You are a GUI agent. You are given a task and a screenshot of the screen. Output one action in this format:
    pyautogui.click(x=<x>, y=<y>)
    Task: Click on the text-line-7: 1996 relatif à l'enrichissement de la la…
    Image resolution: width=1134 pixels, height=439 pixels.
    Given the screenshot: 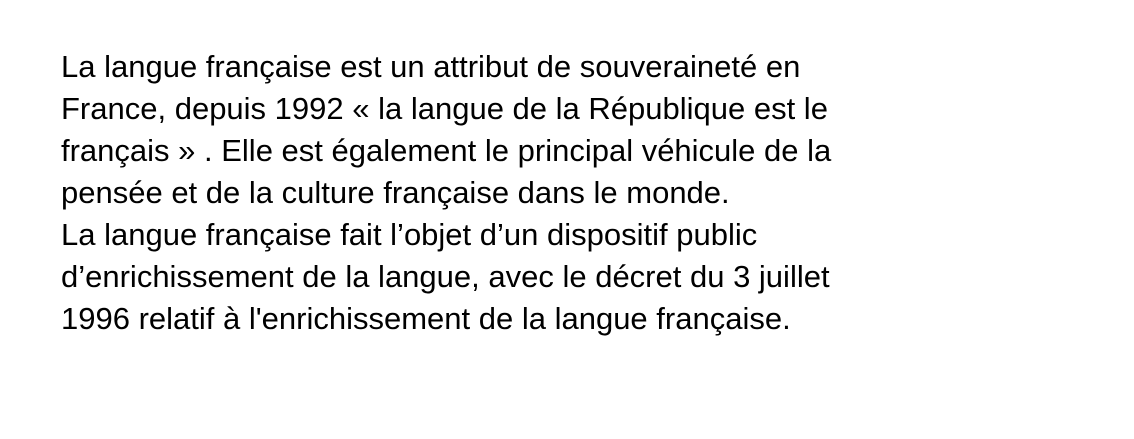 What is the action you would take?
    pyautogui.click(x=426, y=318)
    